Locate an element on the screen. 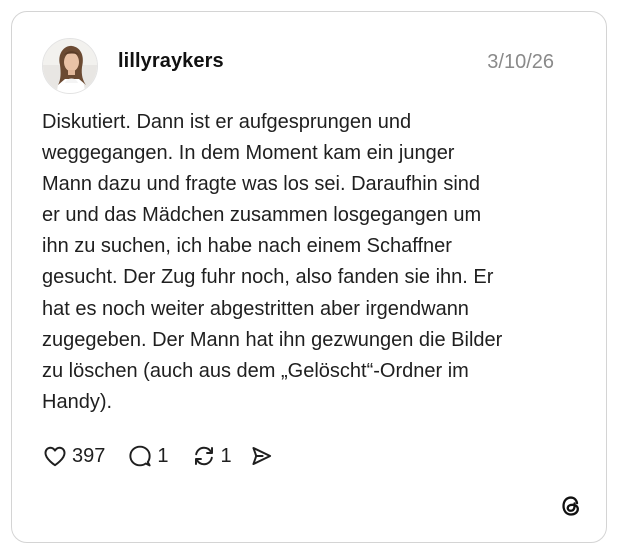 The height and width of the screenshot is (556, 620). threads-logo-icon is located at coordinates (571, 506).